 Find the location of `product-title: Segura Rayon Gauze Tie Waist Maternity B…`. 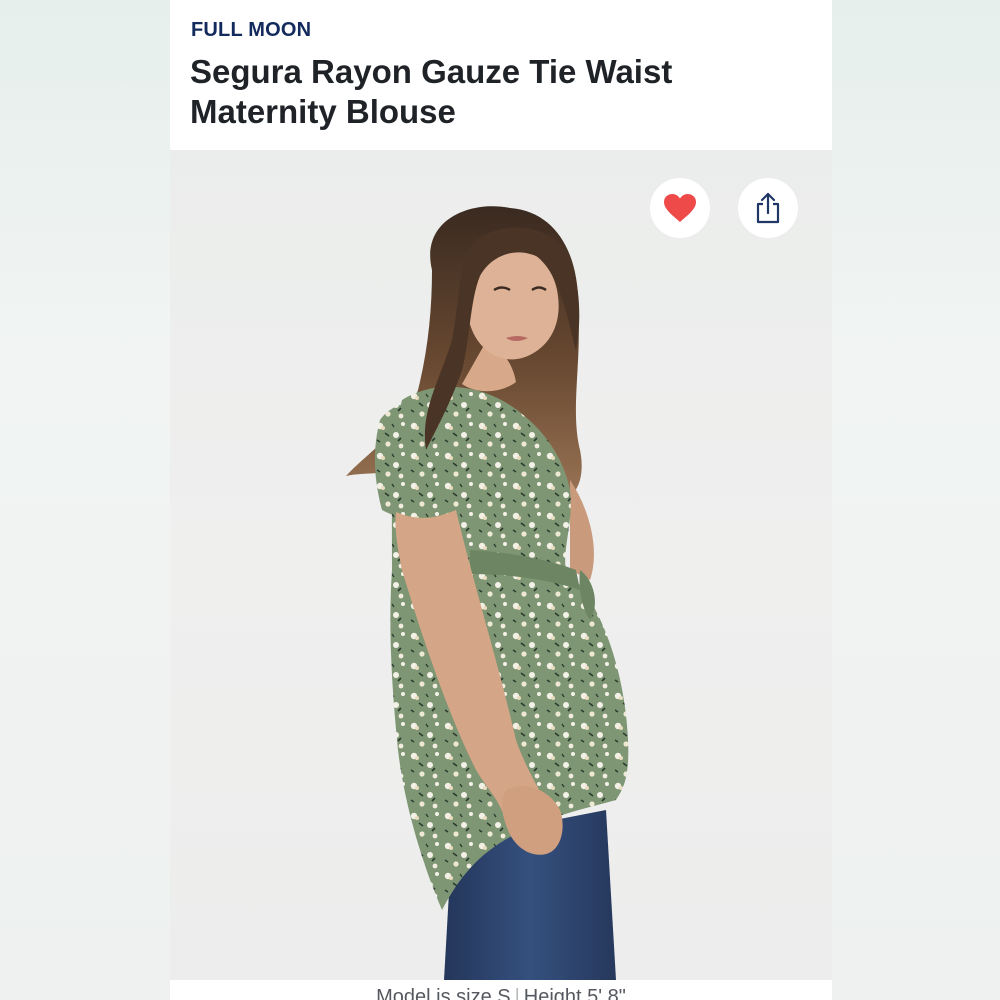

product-title: Segura Rayon Gauze Tie Waist Maternity B… is located at coordinates (431, 91).